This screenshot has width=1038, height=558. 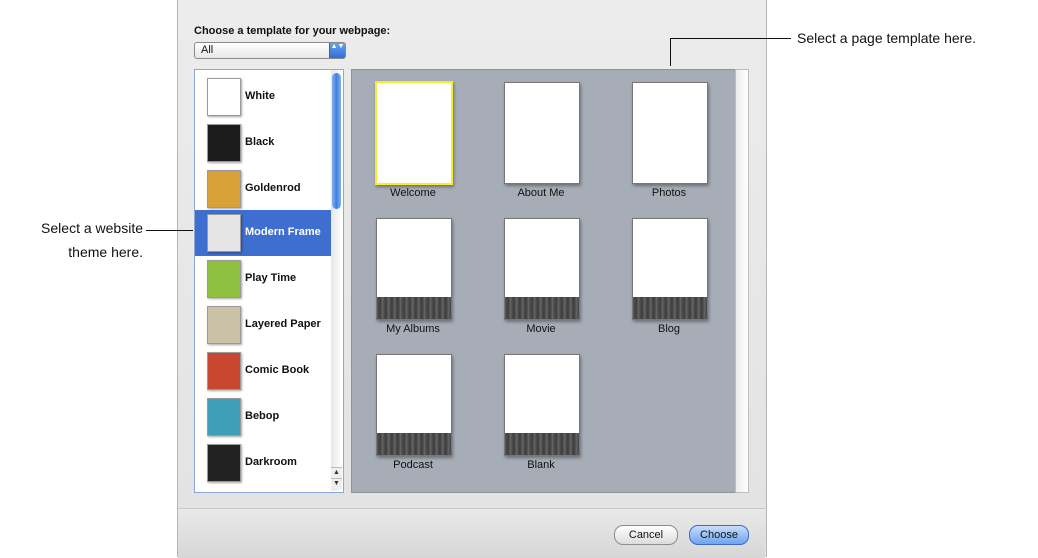 What do you see at coordinates (92, 228) in the screenshot?
I see `callout-theme-line1: Select a website` at bounding box center [92, 228].